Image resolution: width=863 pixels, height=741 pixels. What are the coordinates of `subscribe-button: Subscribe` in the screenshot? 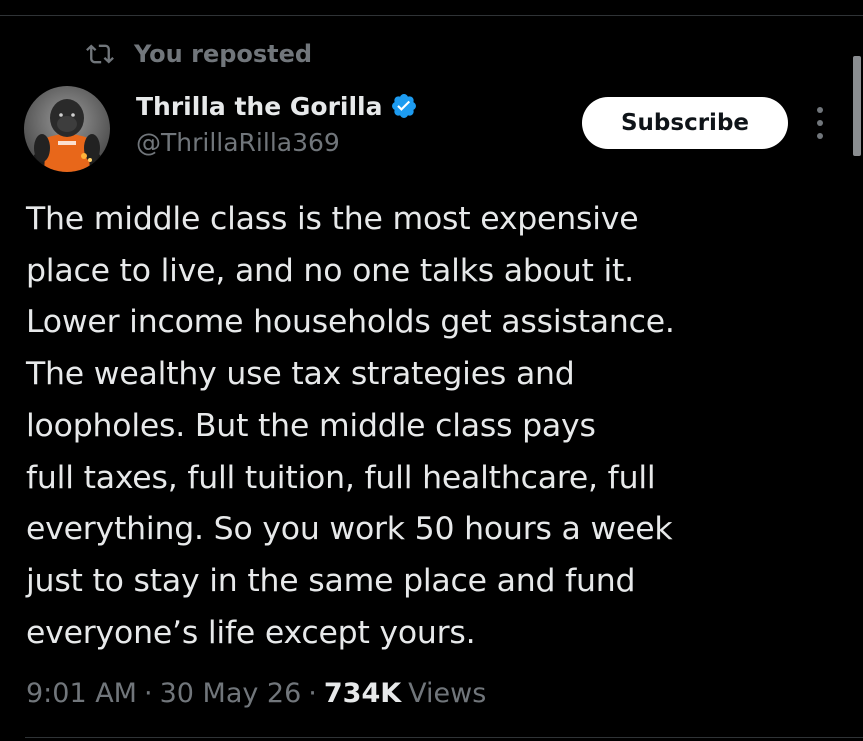 It's located at (685, 123).